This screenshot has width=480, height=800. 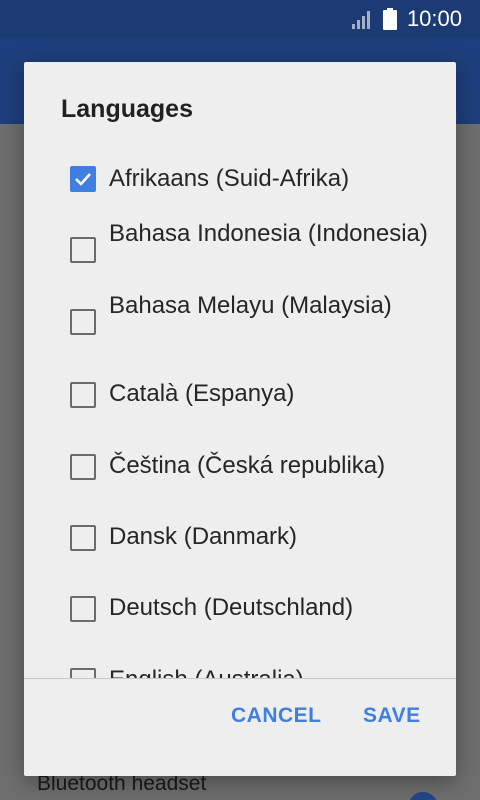 I want to click on list-item-cestina: Čeština (Česká republika), so click(x=240, y=466).